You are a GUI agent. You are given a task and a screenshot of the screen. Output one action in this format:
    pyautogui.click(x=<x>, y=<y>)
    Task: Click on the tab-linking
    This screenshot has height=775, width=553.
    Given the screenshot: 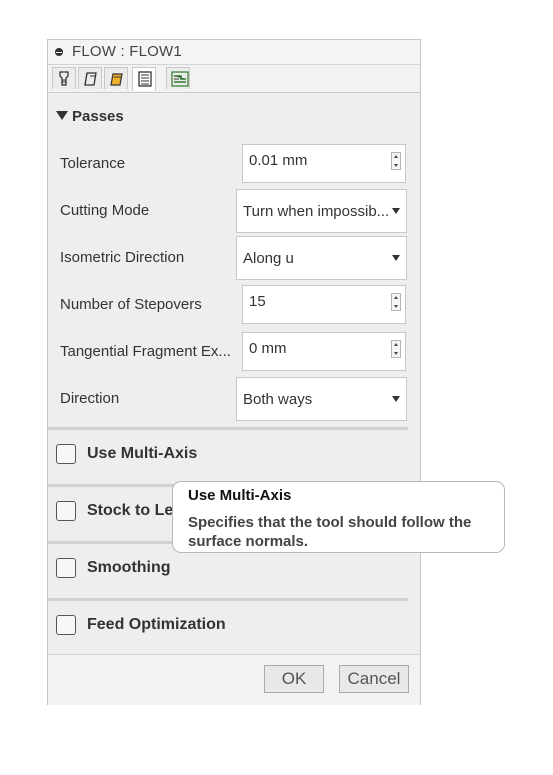 What is the action you would take?
    pyautogui.click(x=178, y=78)
    